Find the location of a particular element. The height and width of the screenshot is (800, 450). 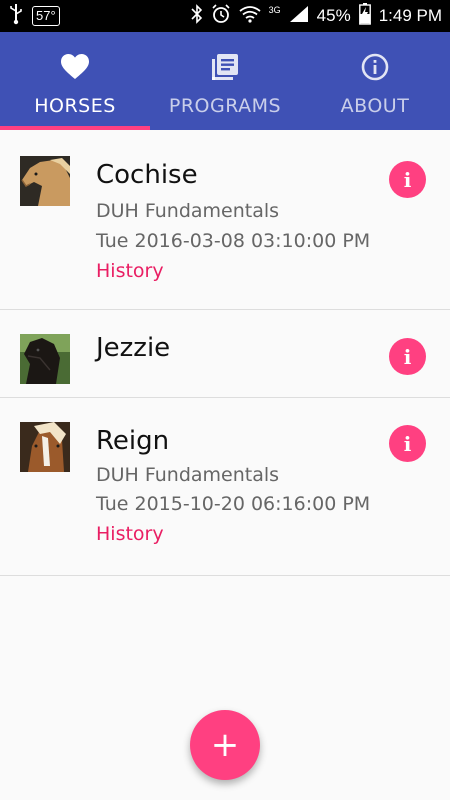

horse-session-date: Tue 2016-03-08 03:10:00 PM is located at coordinates (233, 241).